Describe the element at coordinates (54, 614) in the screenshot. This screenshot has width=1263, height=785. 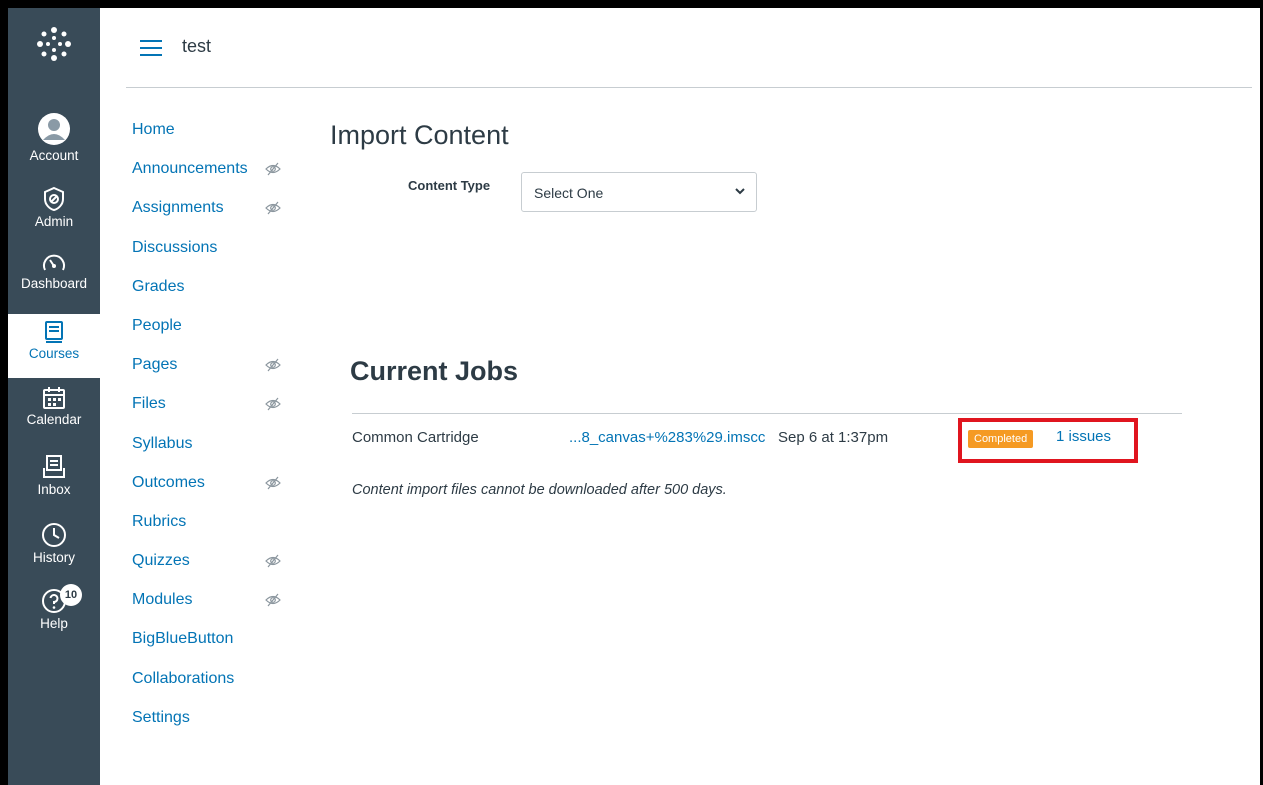
I see `nav-help: 10 Help` at that location.